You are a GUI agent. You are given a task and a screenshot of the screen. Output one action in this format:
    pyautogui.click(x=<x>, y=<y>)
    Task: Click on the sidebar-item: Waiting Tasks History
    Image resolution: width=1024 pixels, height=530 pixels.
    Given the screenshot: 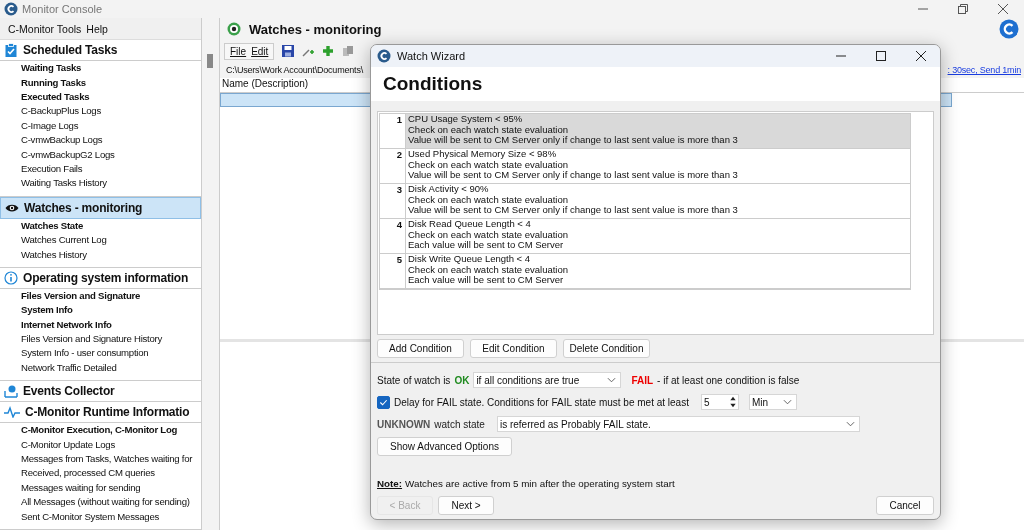 What is the action you would take?
    pyautogui.click(x=100, y=183)
    